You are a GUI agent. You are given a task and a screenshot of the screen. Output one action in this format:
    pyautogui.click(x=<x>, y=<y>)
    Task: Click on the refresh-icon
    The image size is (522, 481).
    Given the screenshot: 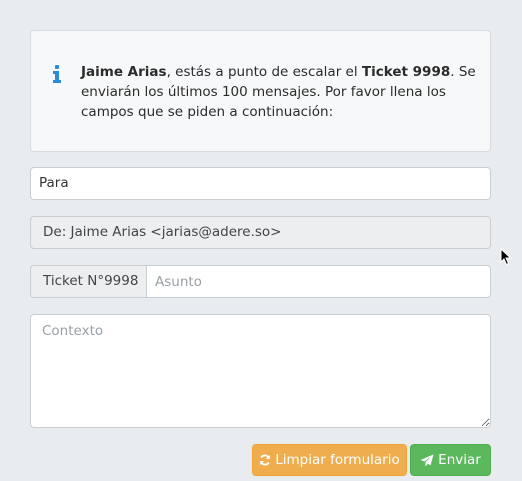 What is the action you would take?
    pyautogui.click(x=265, y=460)
    